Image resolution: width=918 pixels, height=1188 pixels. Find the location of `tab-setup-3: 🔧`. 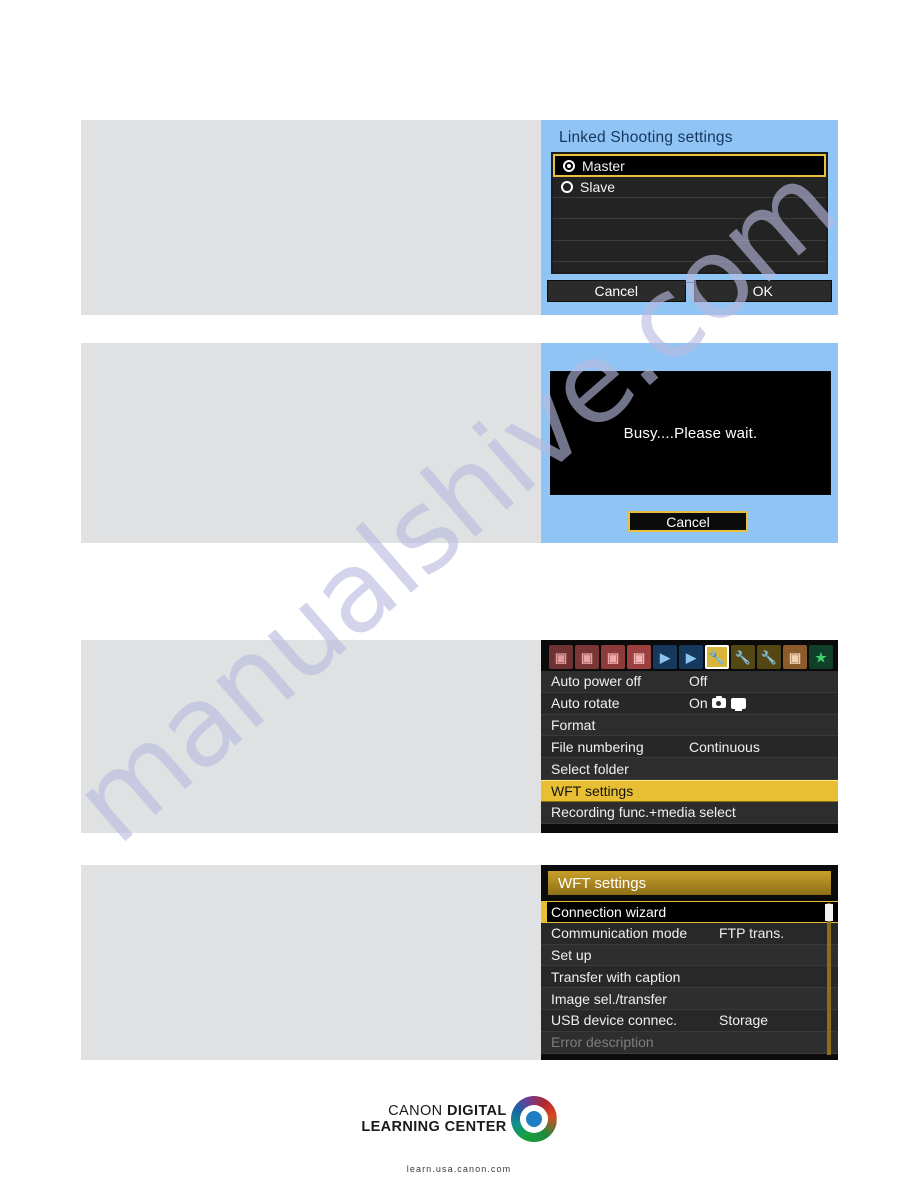

tab-setup-3: 🔧 is located at coordinates (769, 657).